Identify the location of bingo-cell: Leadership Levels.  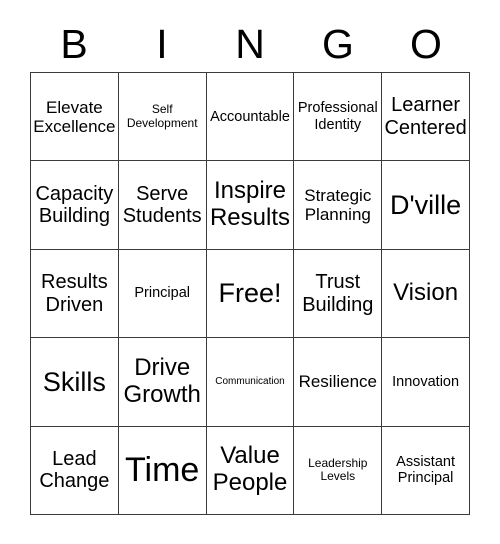
(338, 471).